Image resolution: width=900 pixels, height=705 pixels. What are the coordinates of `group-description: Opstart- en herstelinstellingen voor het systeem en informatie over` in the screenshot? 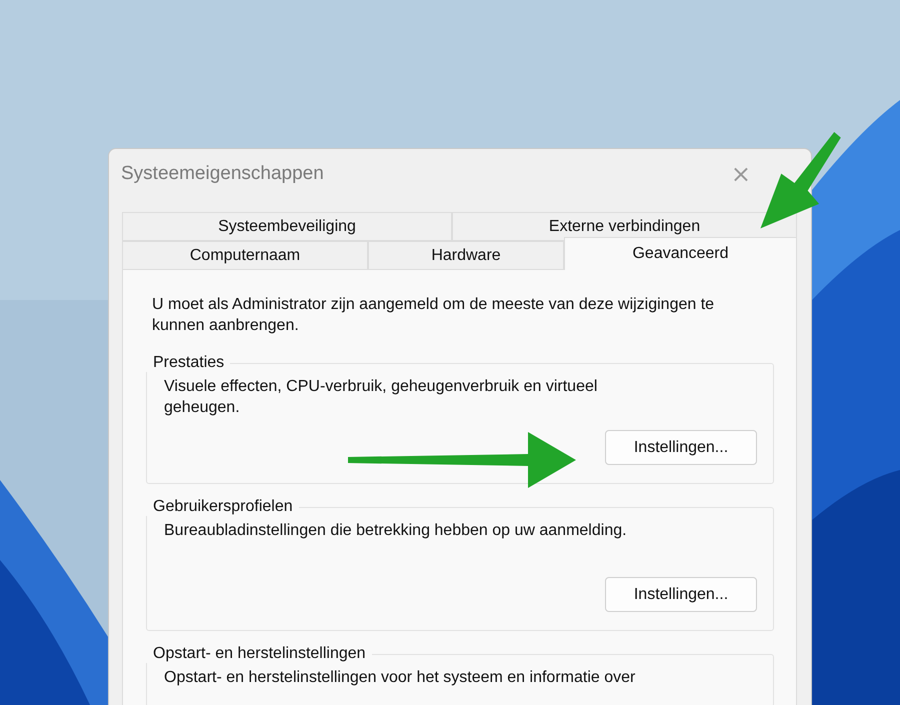 It's located at (400, 678).